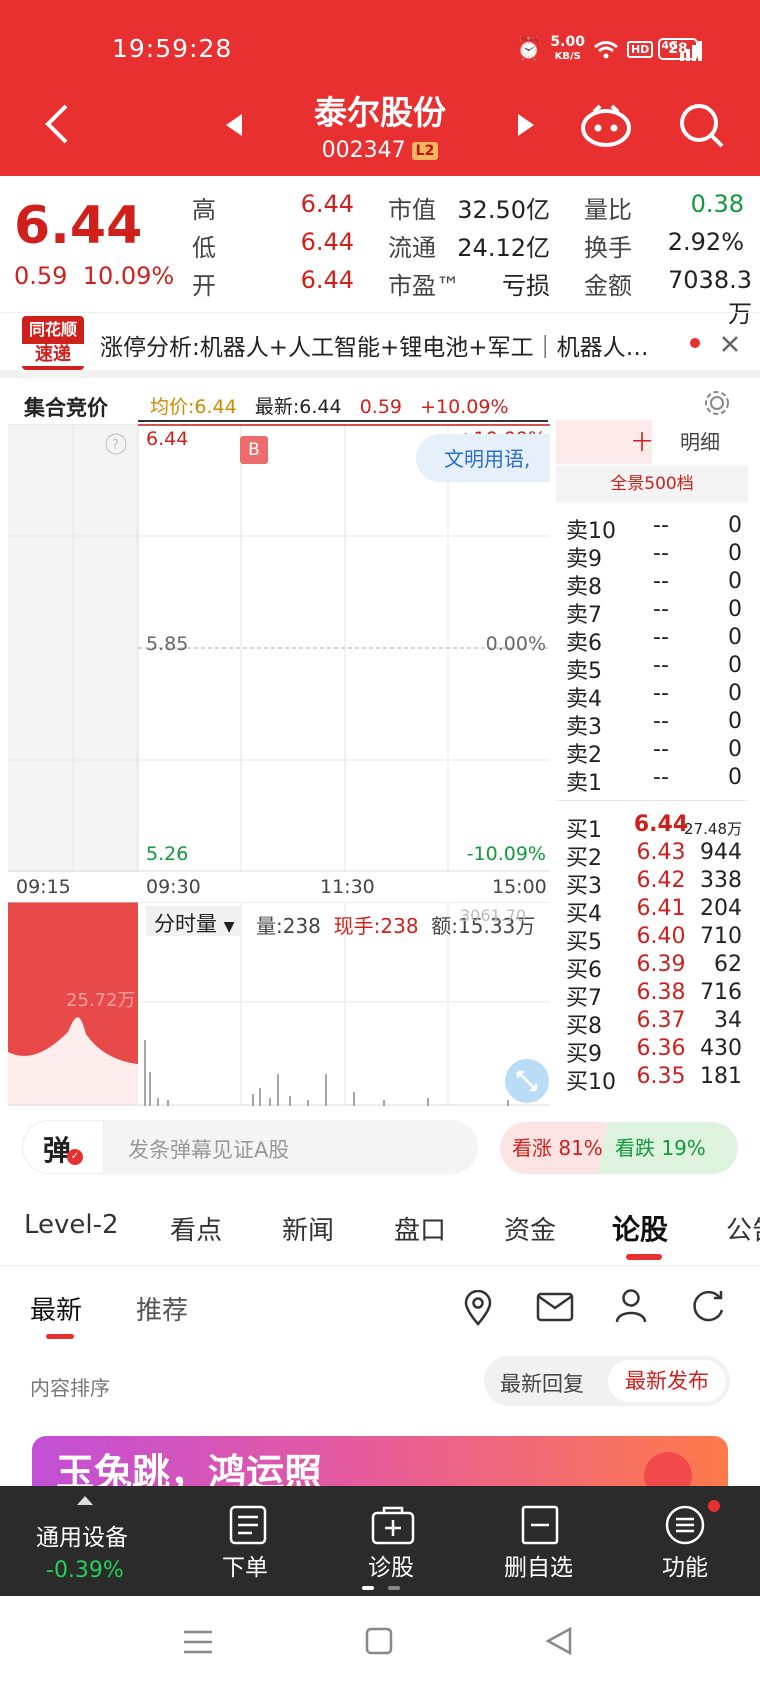 The image size is (760, 1689). What do you see at coordinates (554, 1148) in the screenshot?
I see `bullish-button: 看涨 81%` at bounding box center [554, 1148].